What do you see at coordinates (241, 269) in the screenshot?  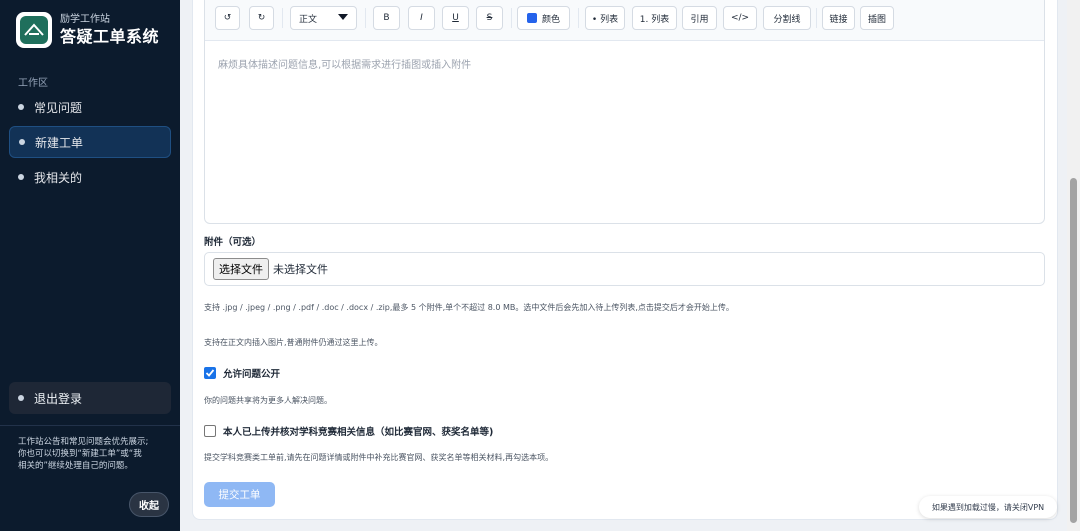 I see `choose-file-button: 选择文件` at bounding box center [241, 269].